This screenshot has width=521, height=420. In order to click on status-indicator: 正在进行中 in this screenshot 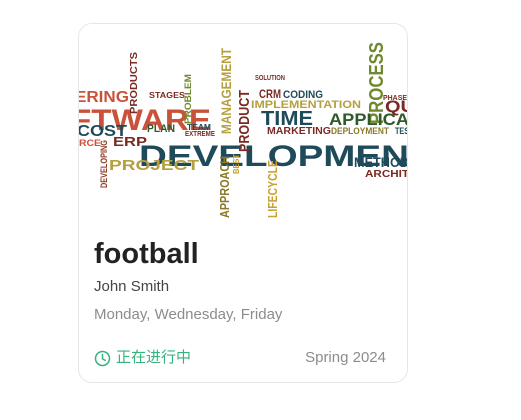, I will do `click(142, 358)`.